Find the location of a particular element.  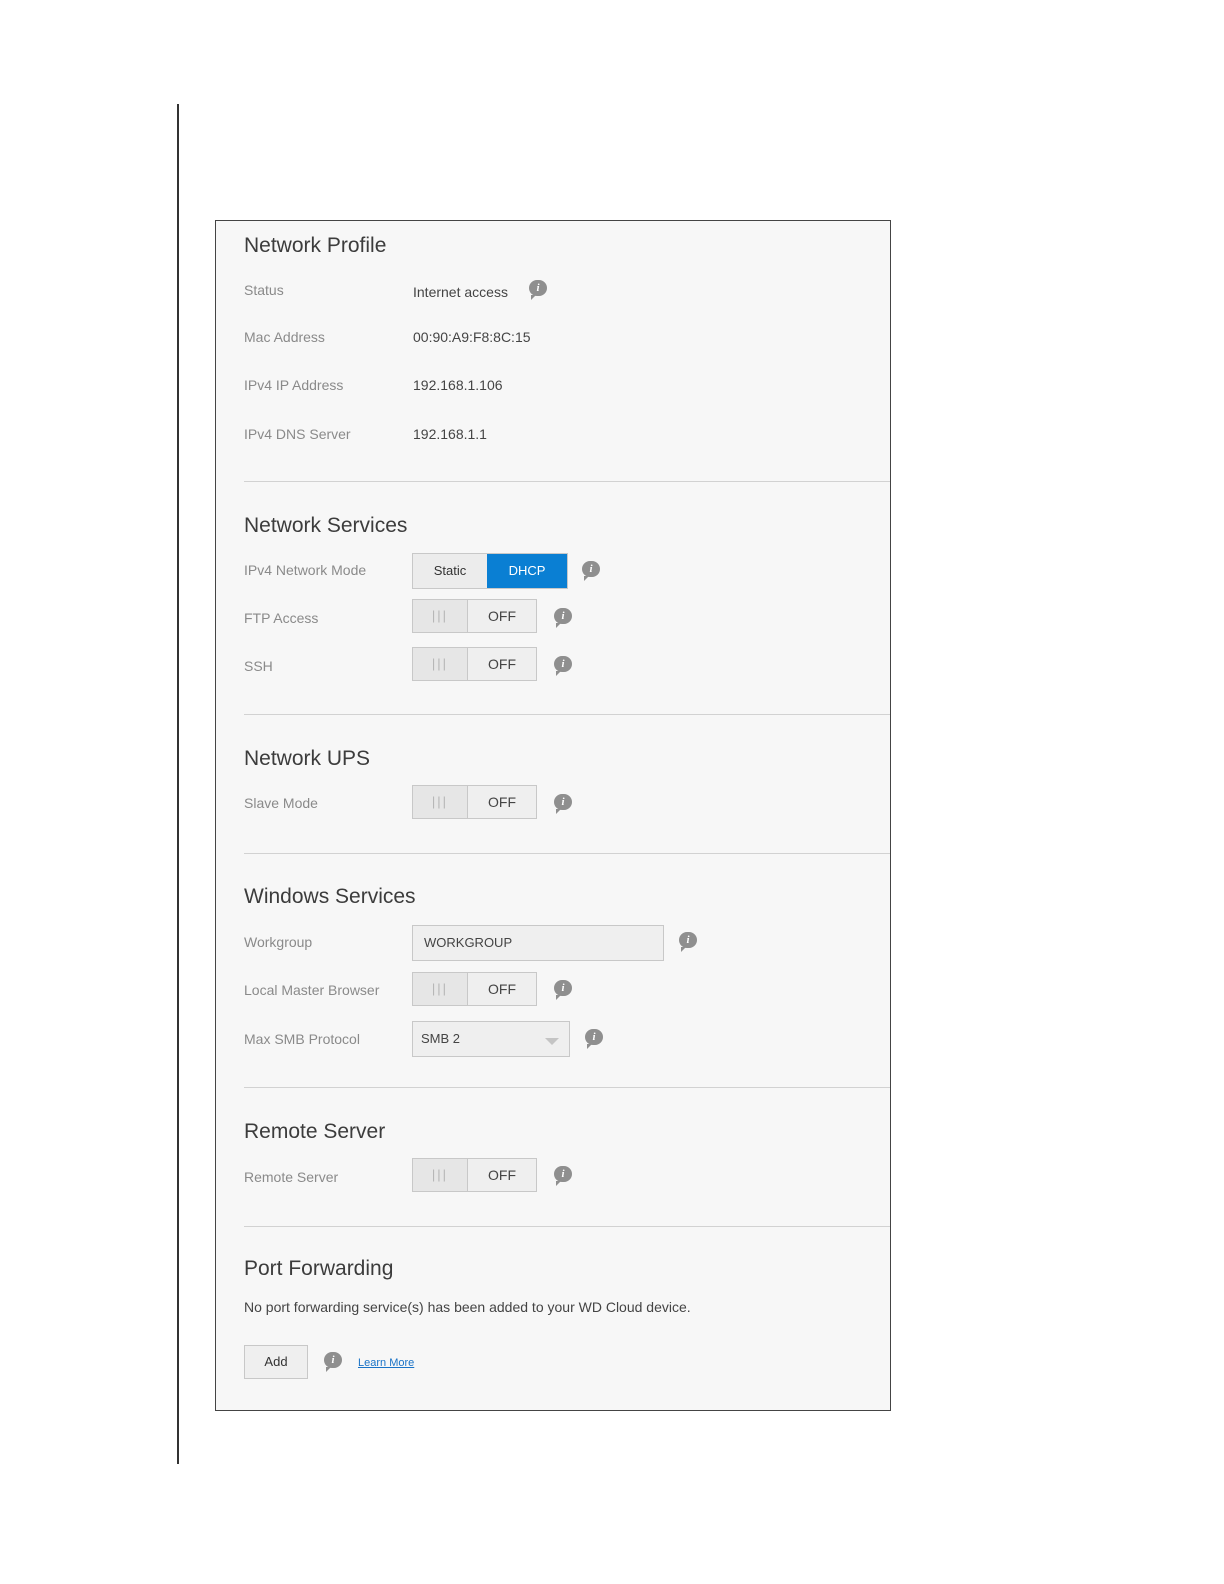

chevron-down-icon is located at coordinates (552, 1041).